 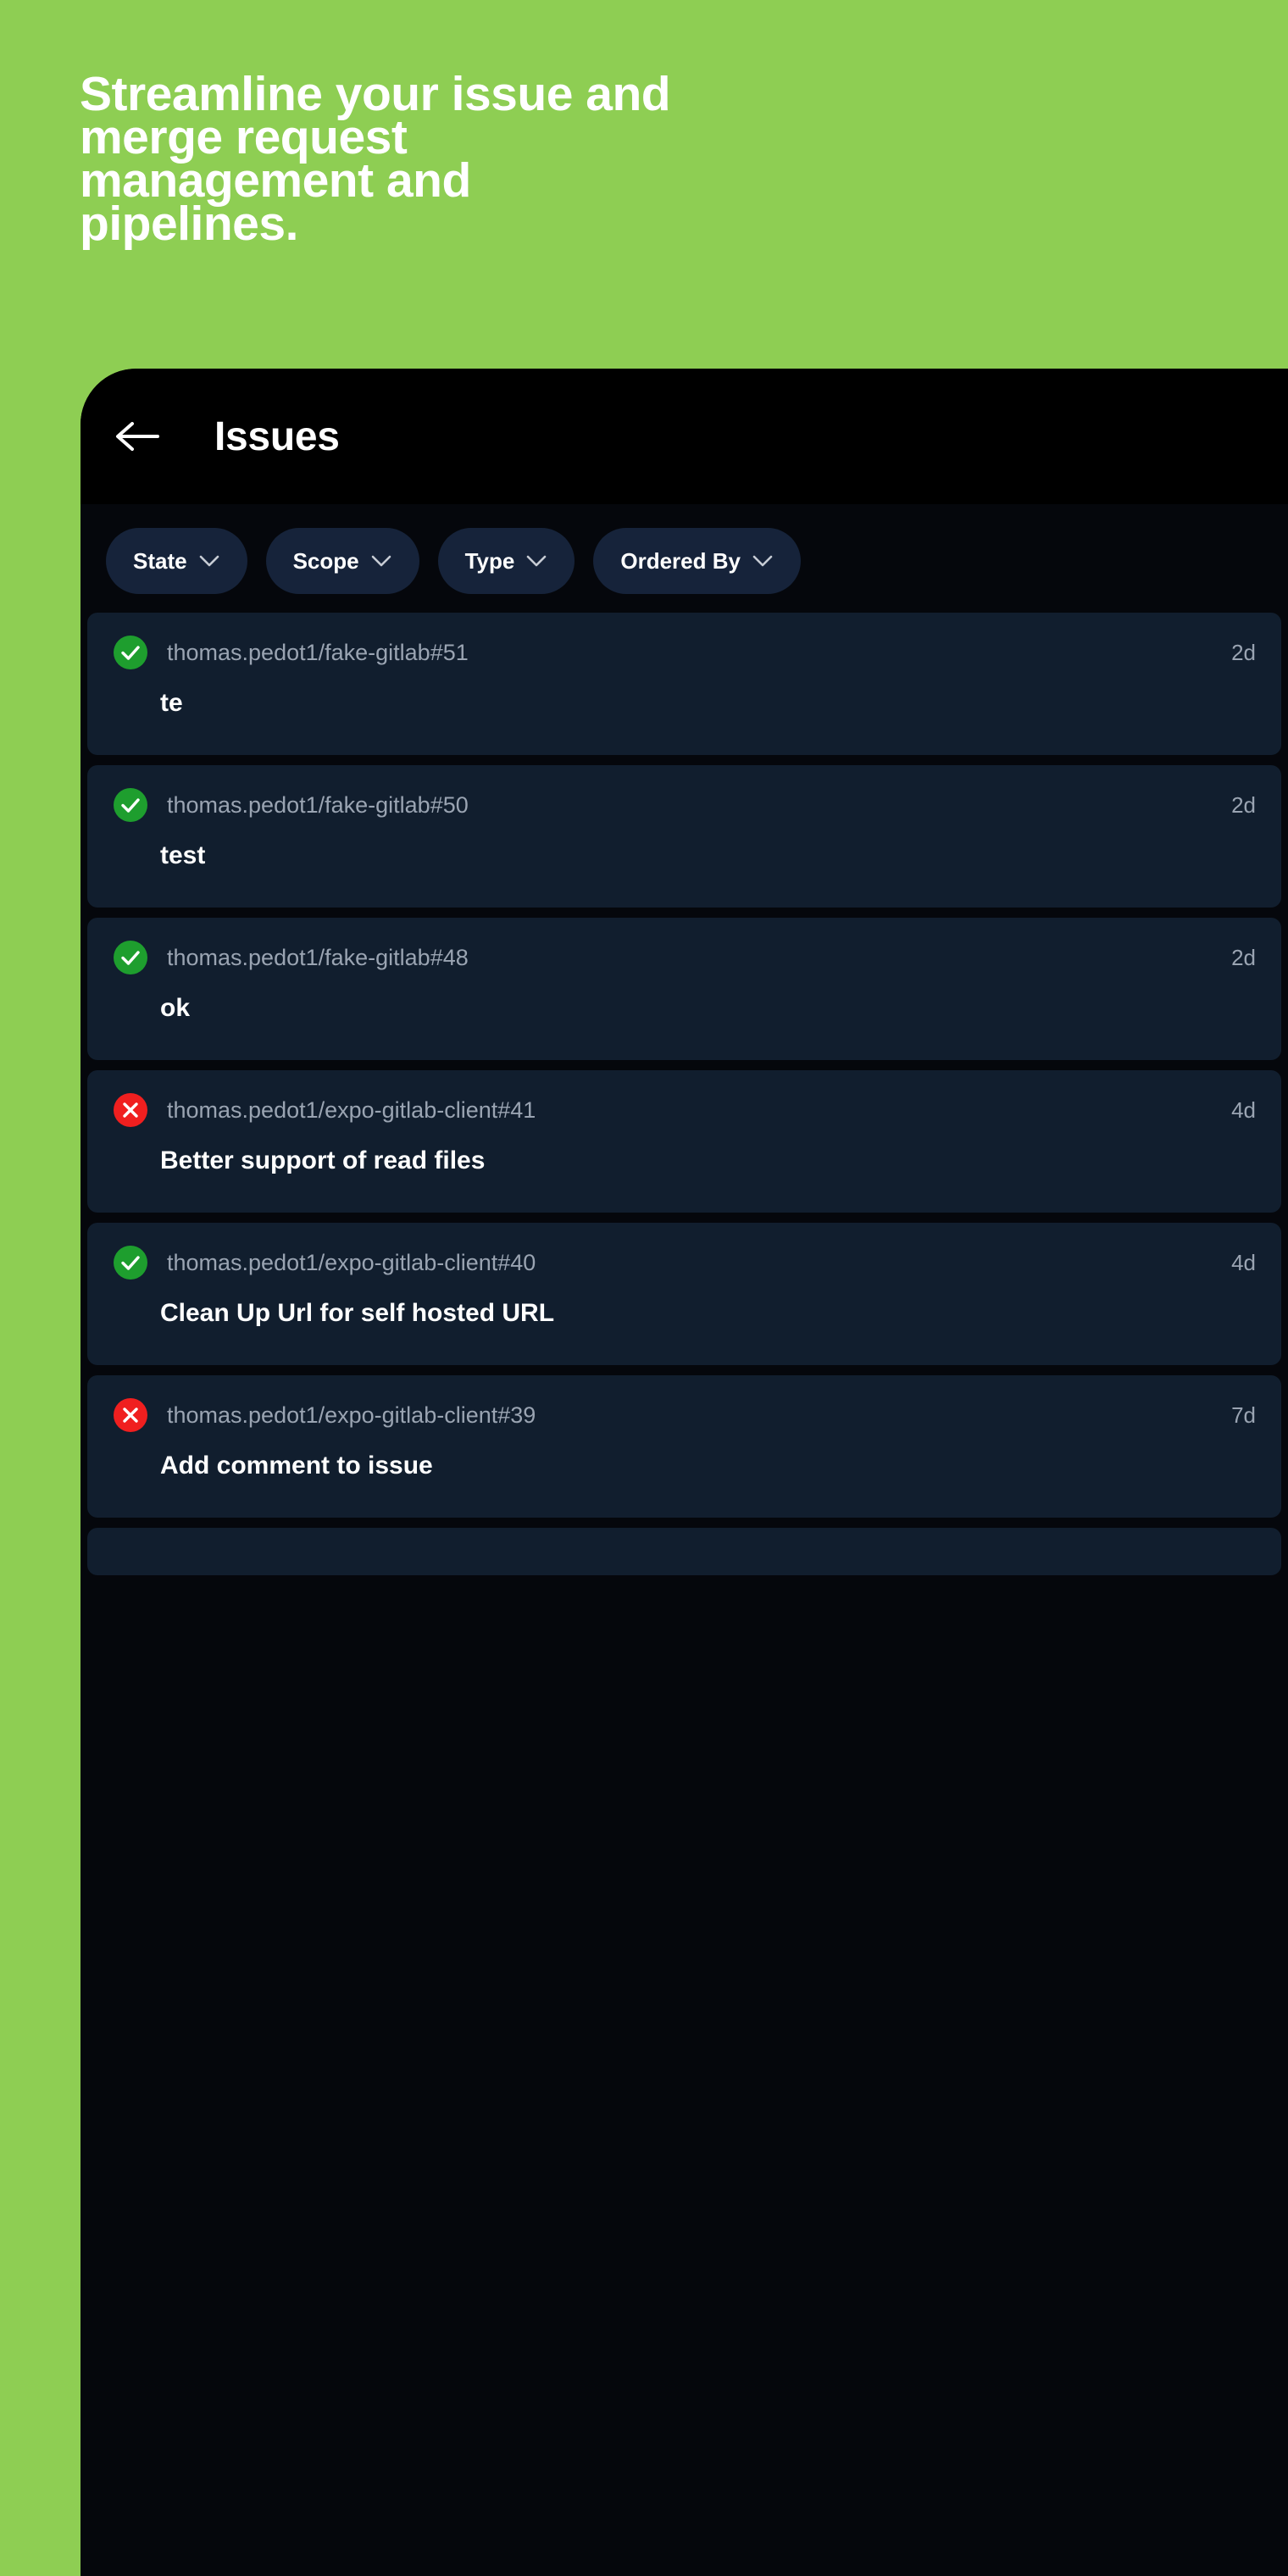 What do you see at coordinates (684, 652) in the screenshot?
I see `issue-meta-row: thomas.pedot1/fake-gitlab#51 2d` at bounding box center [684, 652].